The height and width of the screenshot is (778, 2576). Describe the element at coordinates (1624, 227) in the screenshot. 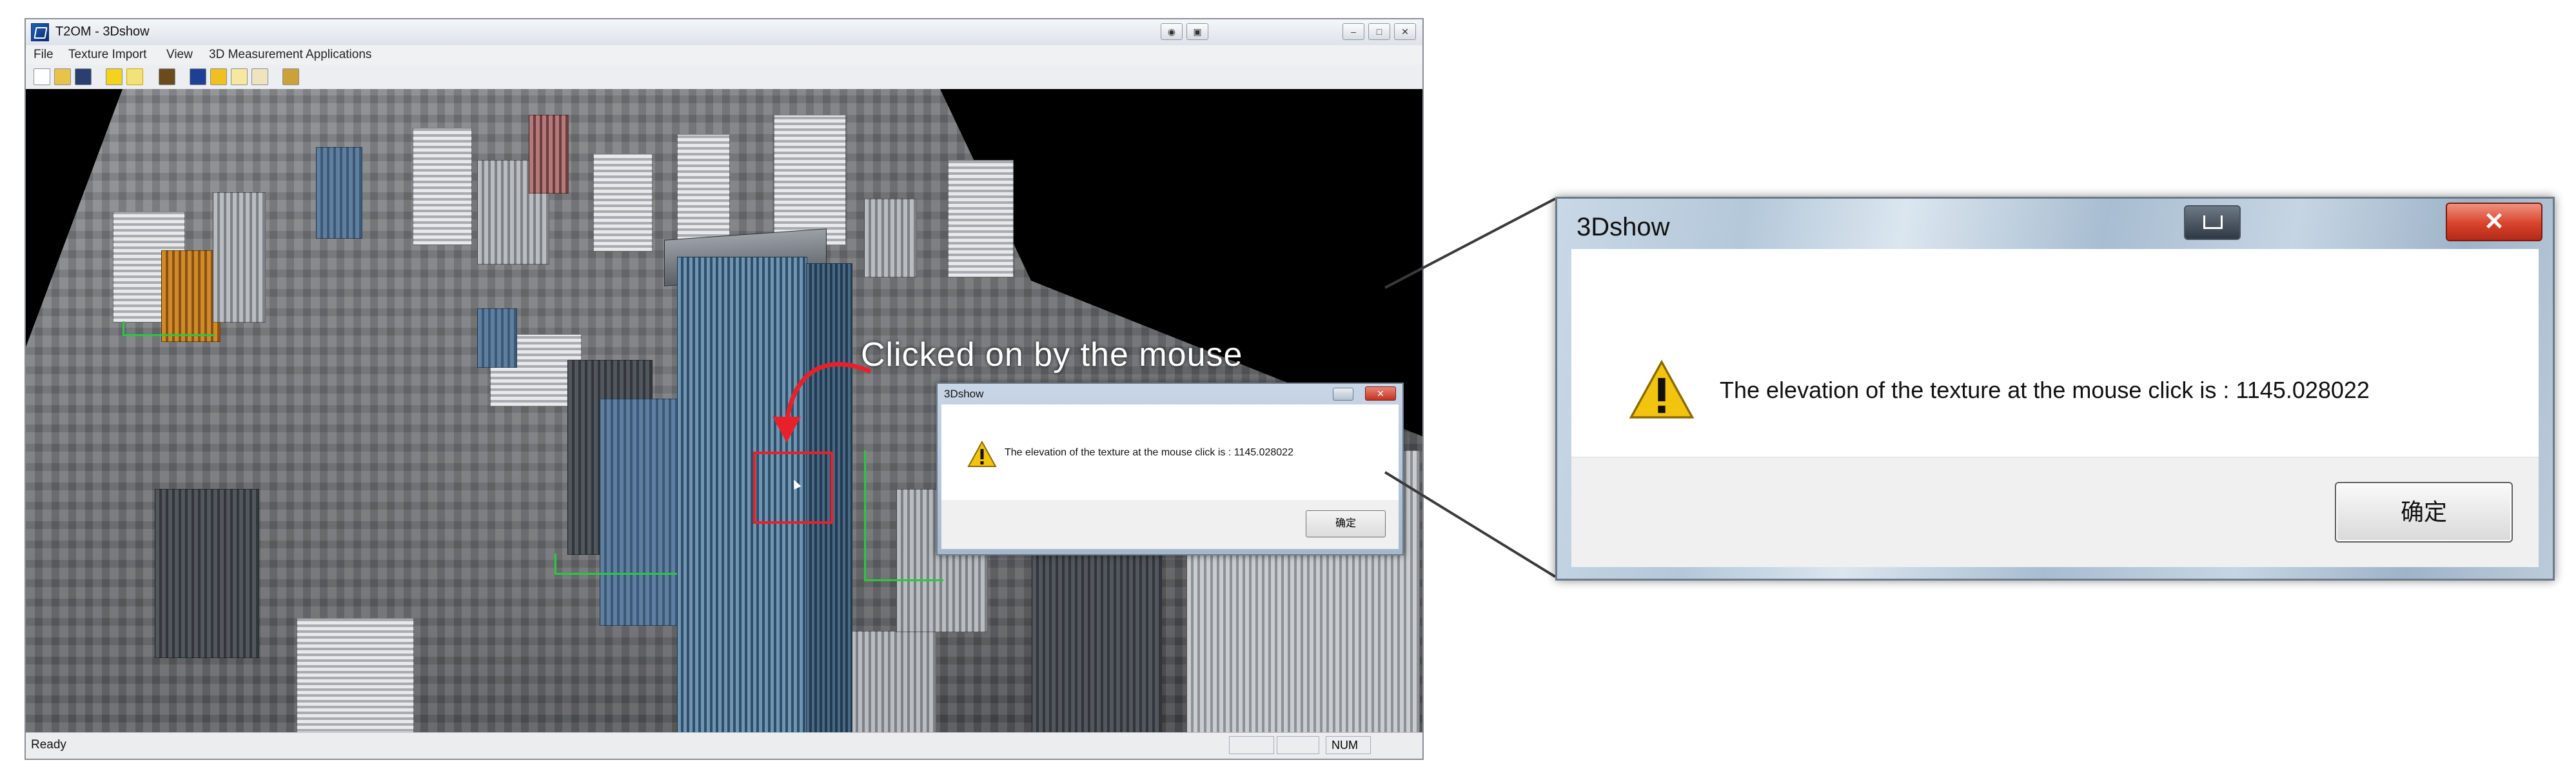

I see `zoom-dialog-title: 3Dshow` at that location.